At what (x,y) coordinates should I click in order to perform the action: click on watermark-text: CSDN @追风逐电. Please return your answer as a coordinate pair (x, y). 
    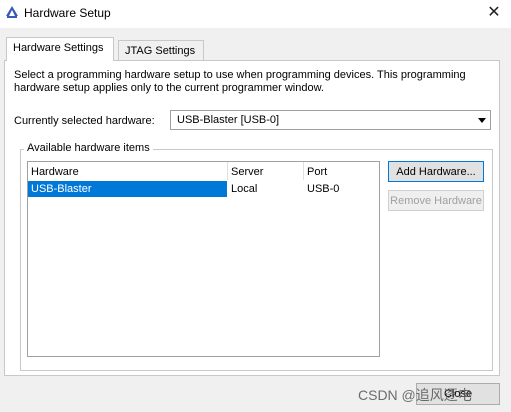
    Looking at the image, I should click on (415, 395).